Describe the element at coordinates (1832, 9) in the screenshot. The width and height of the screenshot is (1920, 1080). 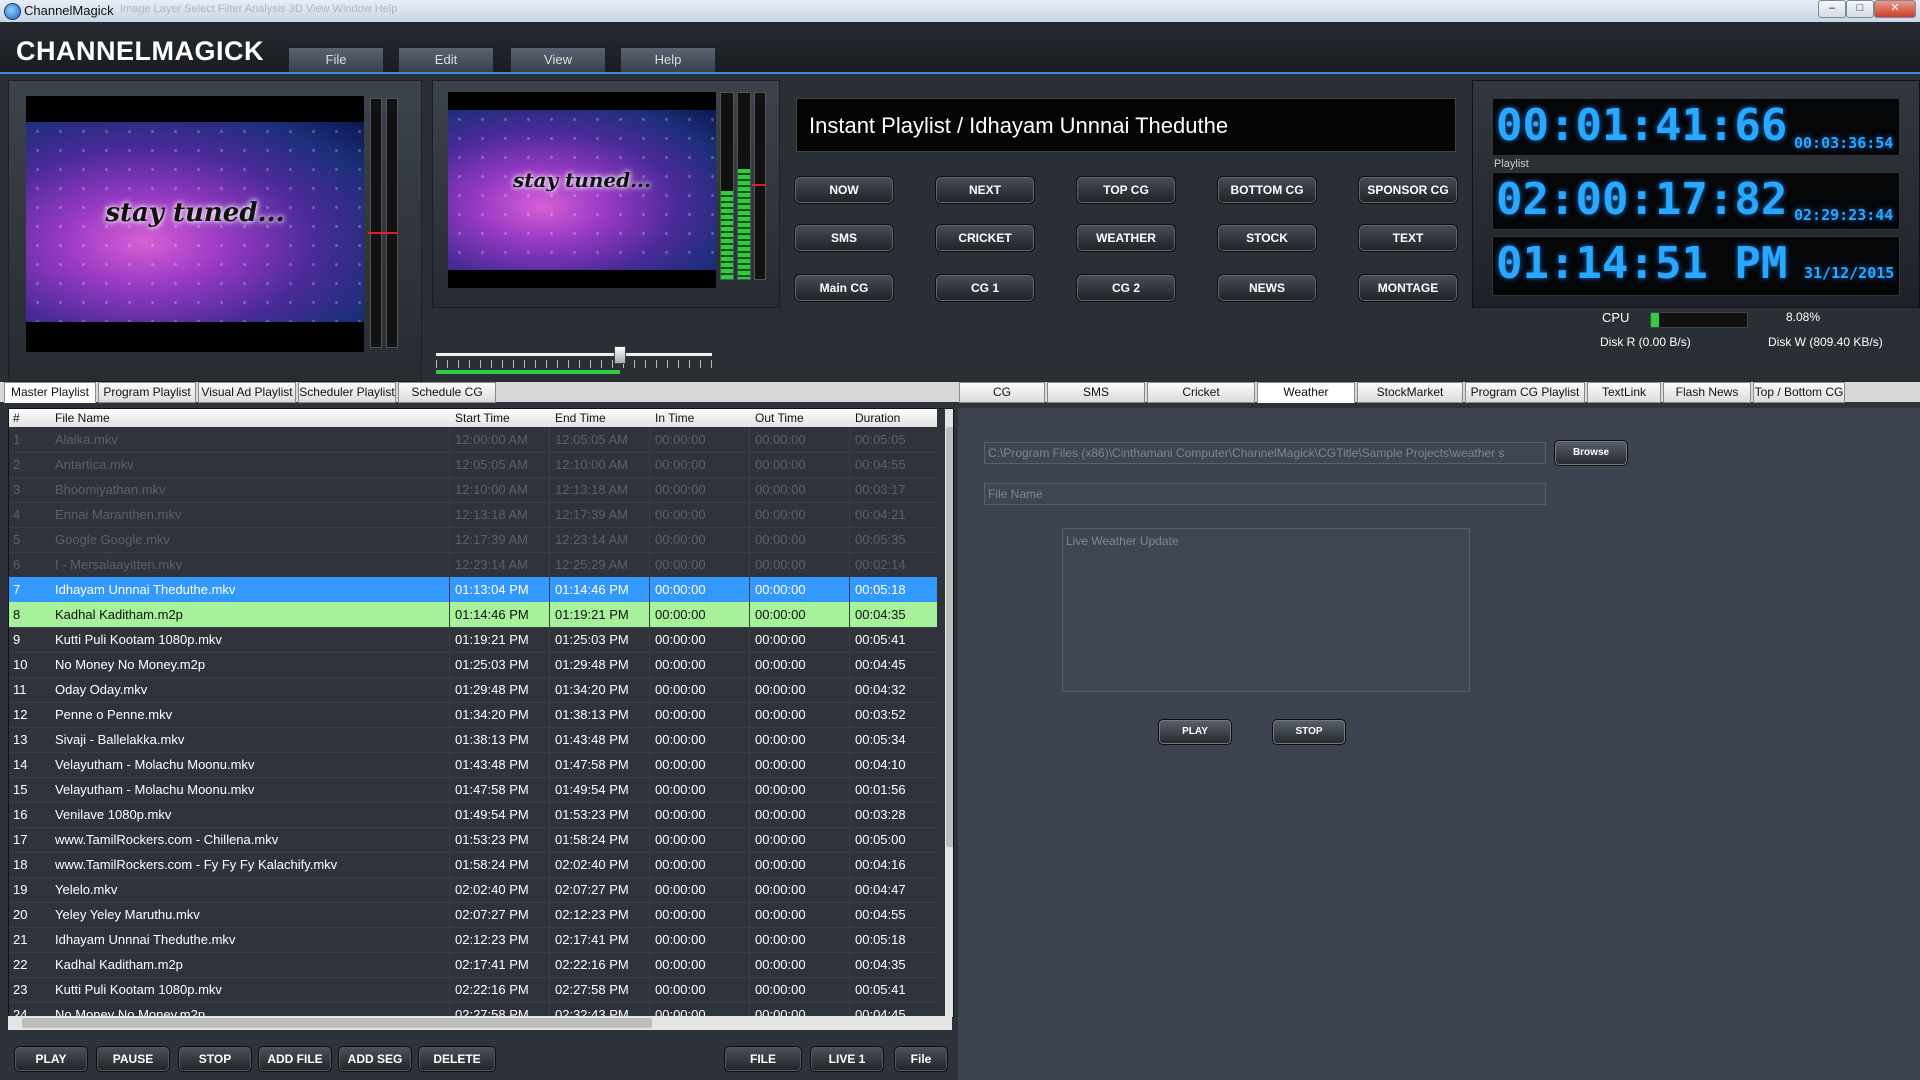
I see `minimize-button: –` at that location.